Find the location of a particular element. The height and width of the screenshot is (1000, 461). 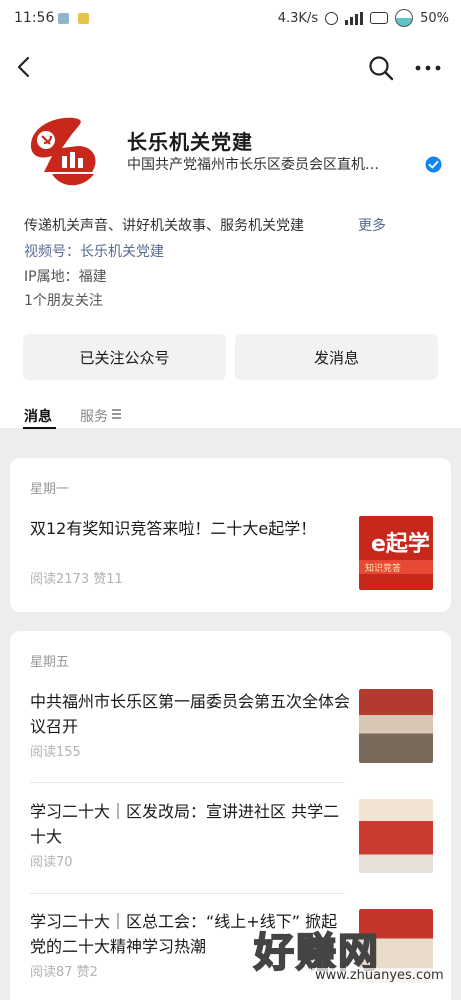

battery-level: 50% is located at coordinates (434, 18).